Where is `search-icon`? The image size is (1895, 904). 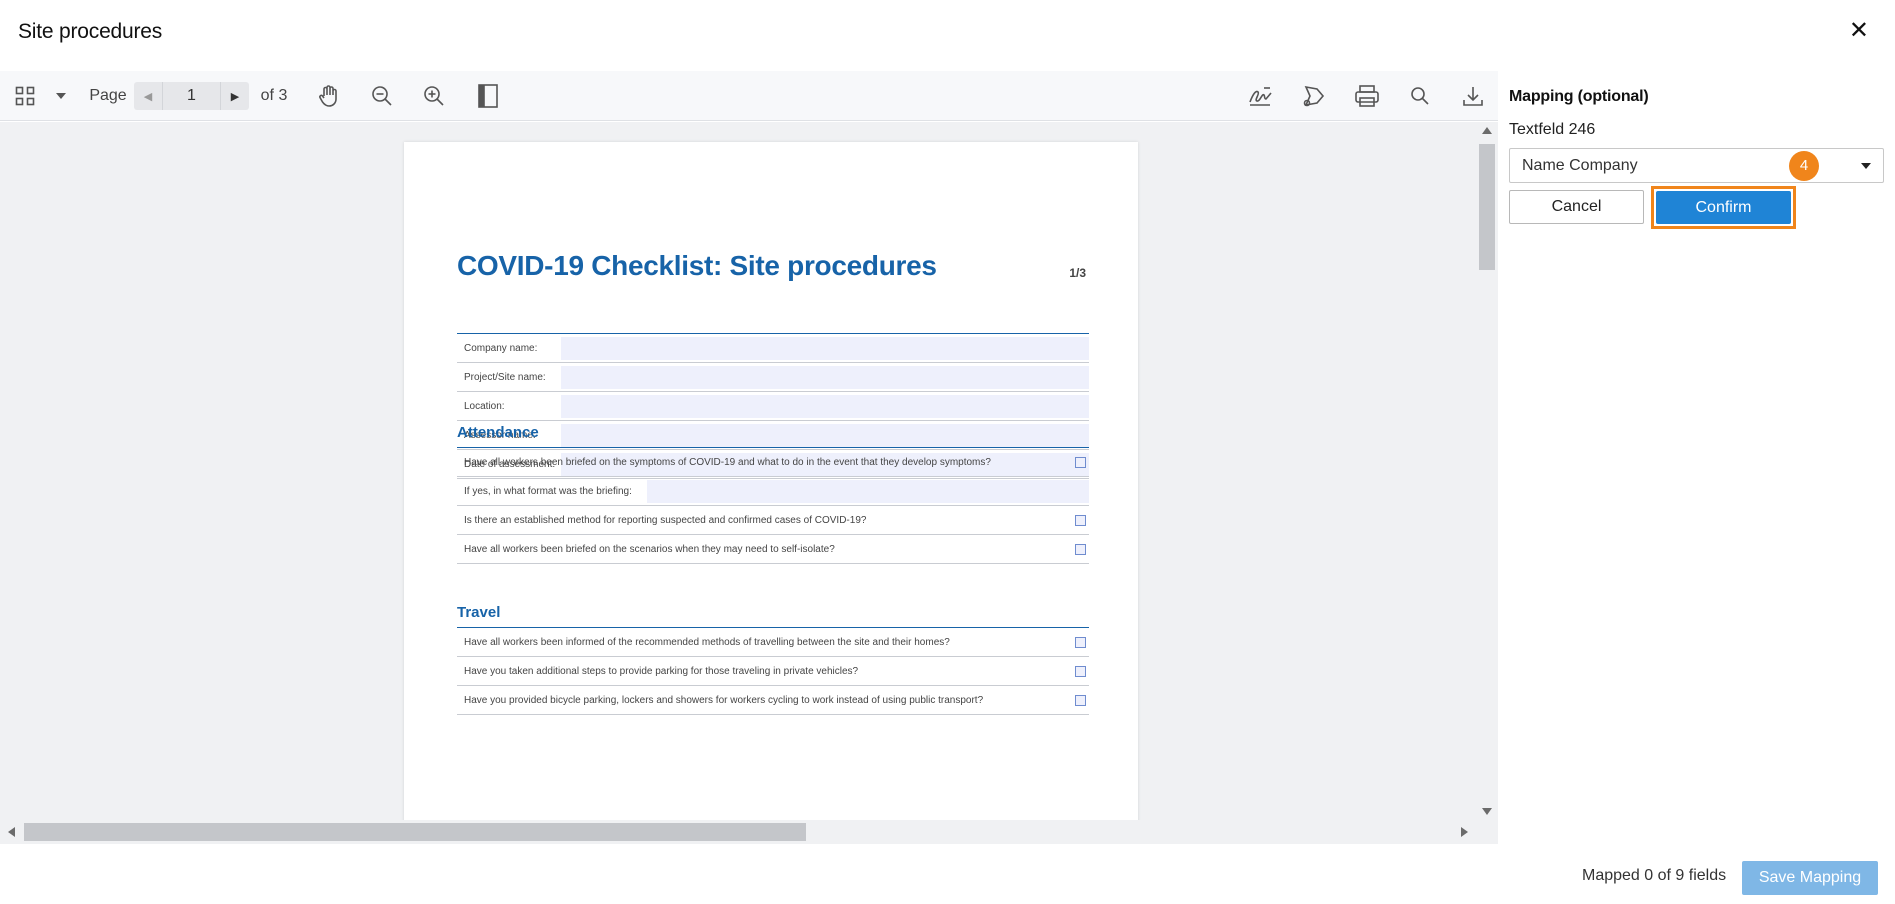 search-icon is located at coordinates (1420, 96).